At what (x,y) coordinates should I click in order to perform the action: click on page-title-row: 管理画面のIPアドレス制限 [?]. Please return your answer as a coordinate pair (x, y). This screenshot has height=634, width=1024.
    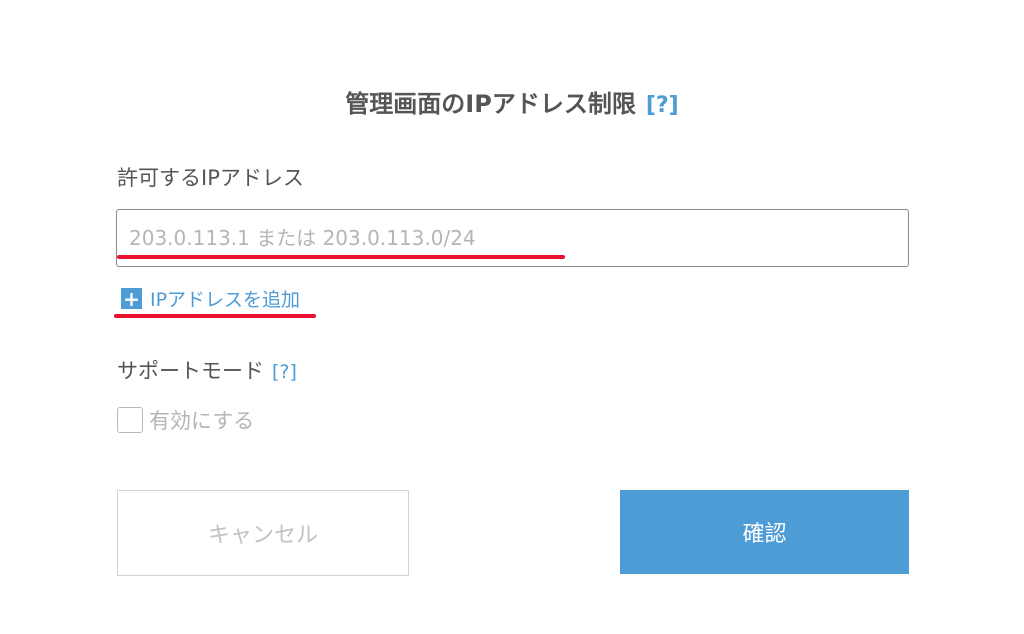
    Looking at the image, I should click on (512, 105).